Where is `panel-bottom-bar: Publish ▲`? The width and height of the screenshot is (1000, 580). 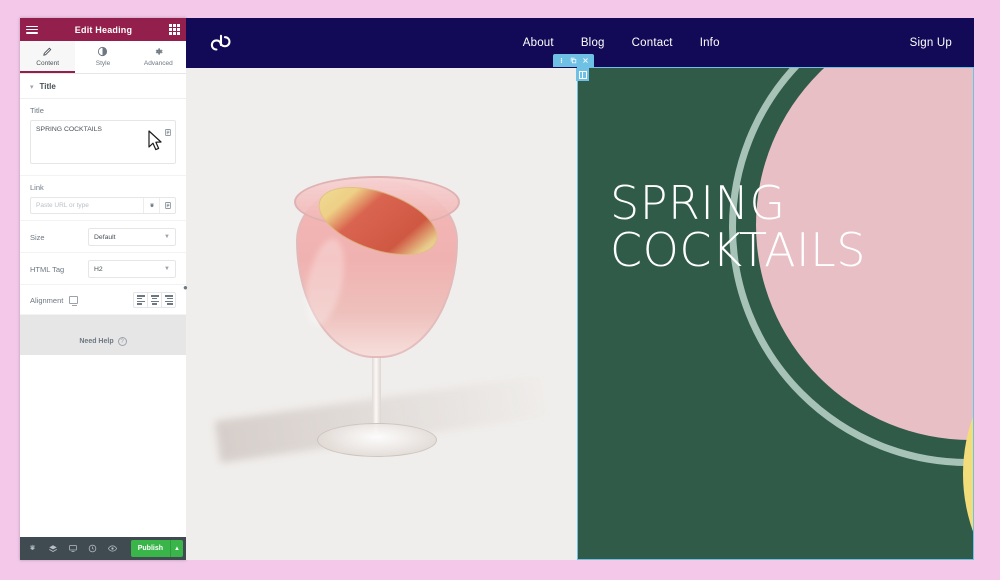
panel-bottom-bar: Publish ▲ is located at coordinates (103, 548).